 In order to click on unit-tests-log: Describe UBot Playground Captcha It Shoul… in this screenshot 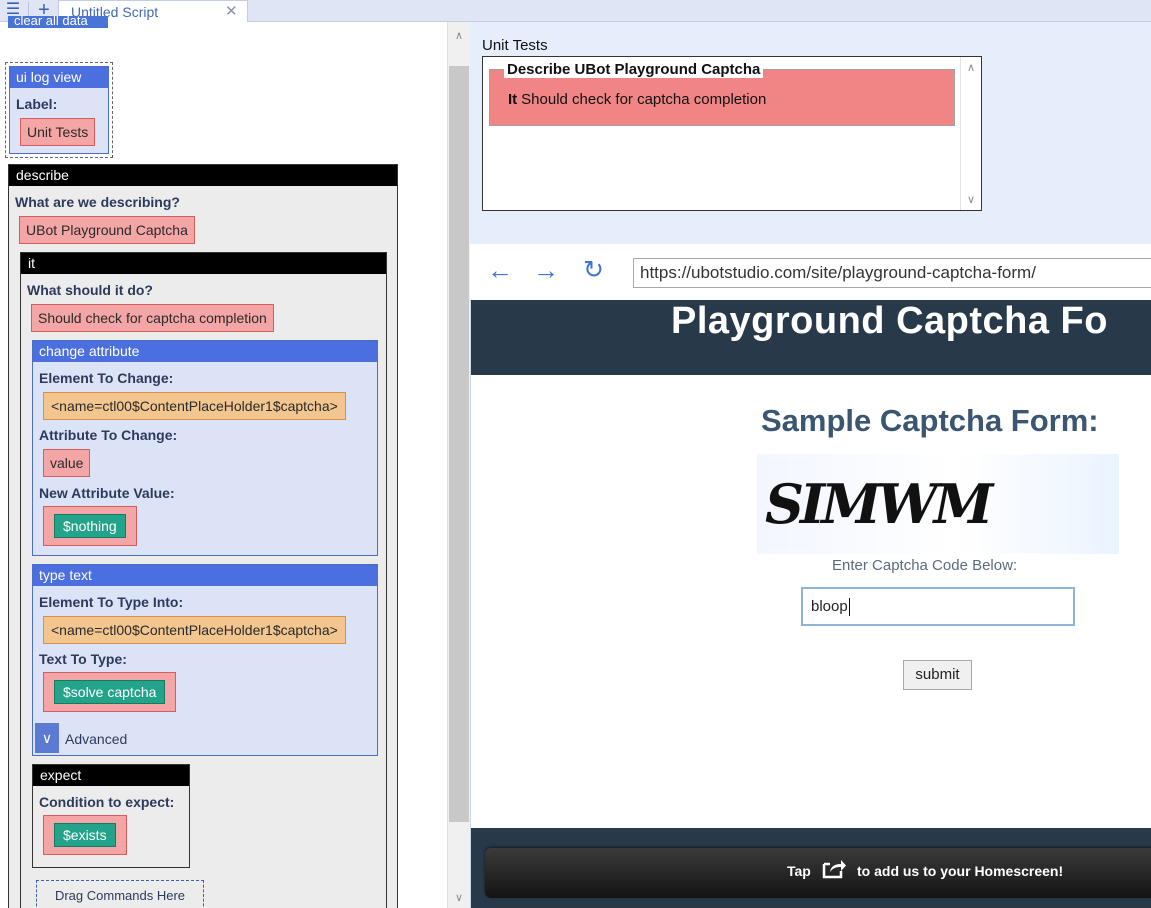, I will do `click(732, 133)`.